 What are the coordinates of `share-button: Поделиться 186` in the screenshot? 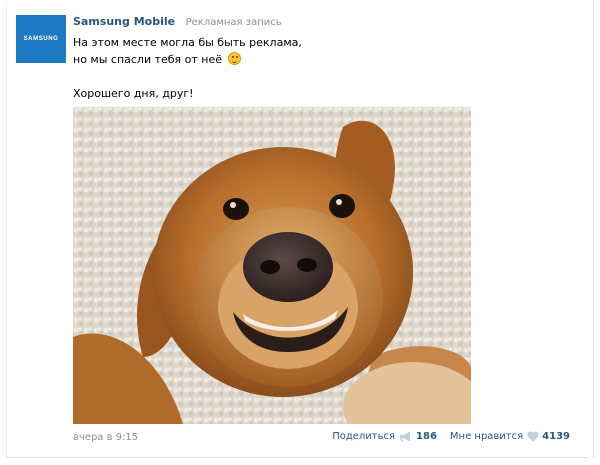 It's located at (384, 436).